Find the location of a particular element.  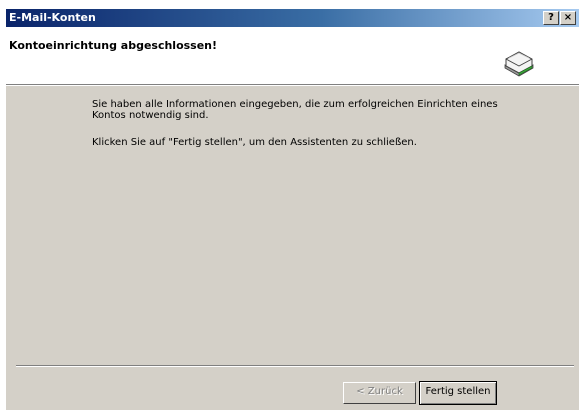

close-button: × is located at coordinates (568, 18).